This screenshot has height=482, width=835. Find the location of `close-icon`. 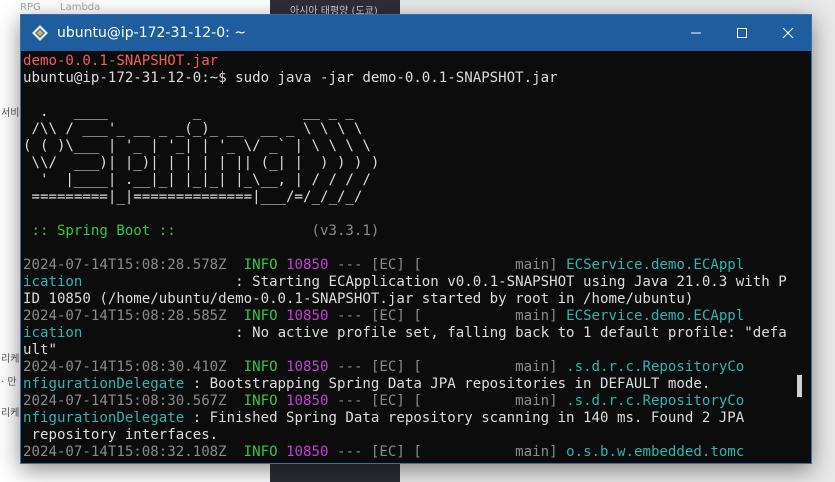

close-icon is located at coordinates (788, 33).